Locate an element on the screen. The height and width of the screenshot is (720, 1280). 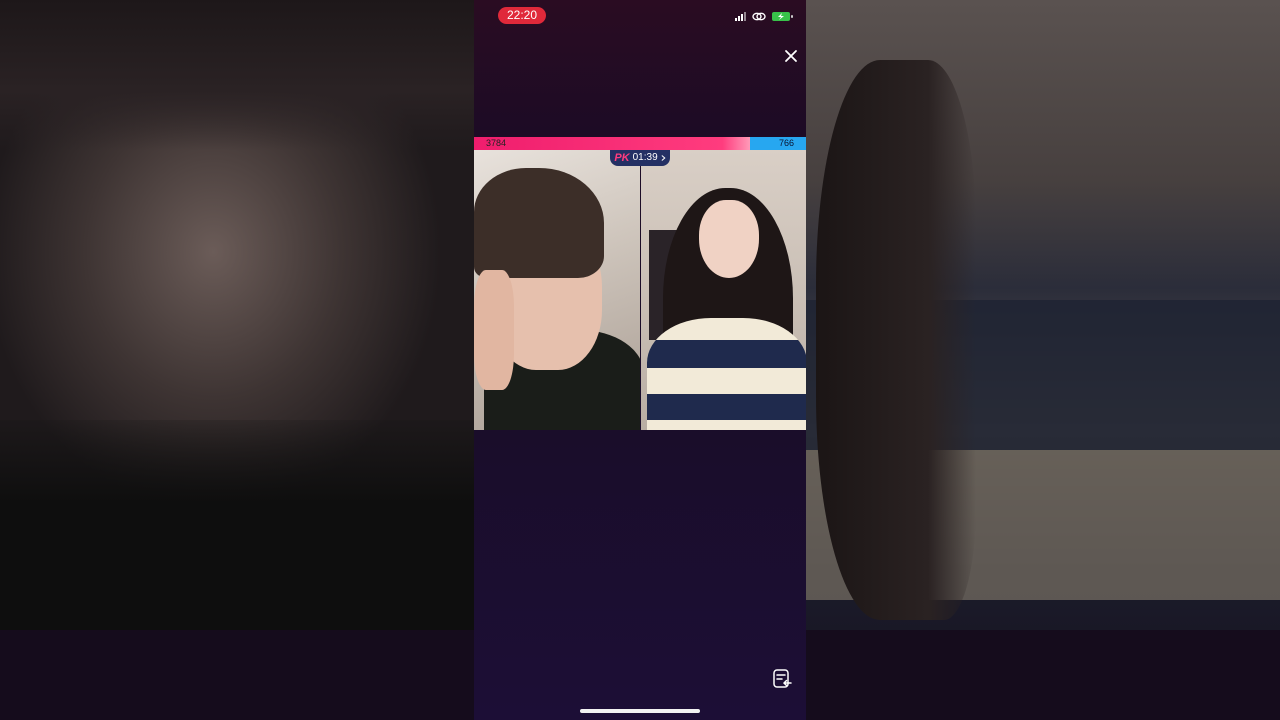
host-hand is located at coordinates (494, 330).